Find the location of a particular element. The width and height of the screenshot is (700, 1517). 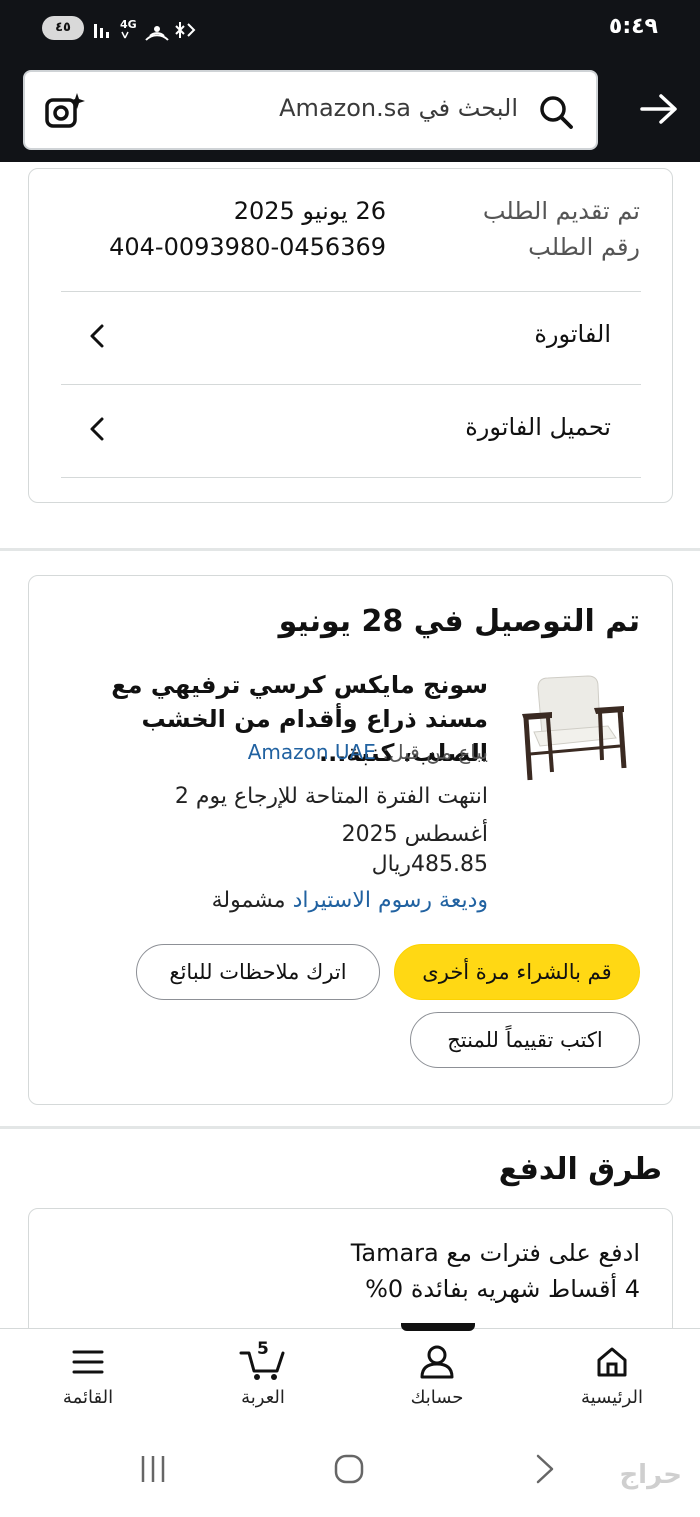

back-arrow-icon is located at coordinates (659, 109).